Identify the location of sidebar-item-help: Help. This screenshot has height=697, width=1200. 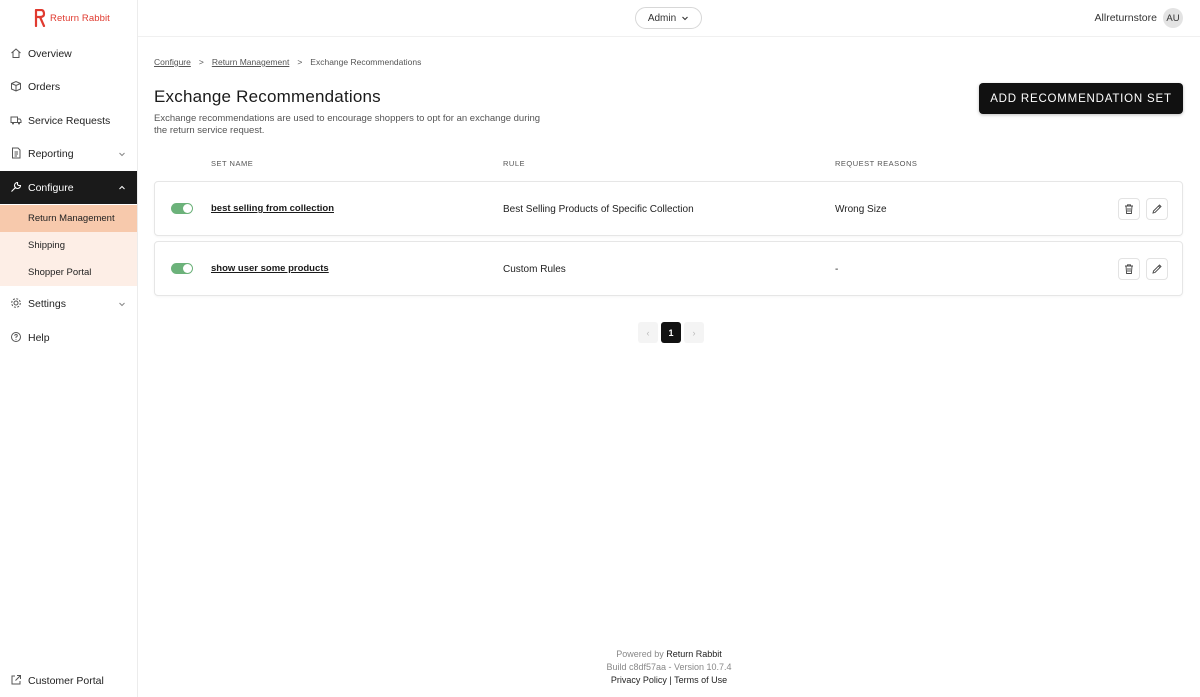
(68, 337).